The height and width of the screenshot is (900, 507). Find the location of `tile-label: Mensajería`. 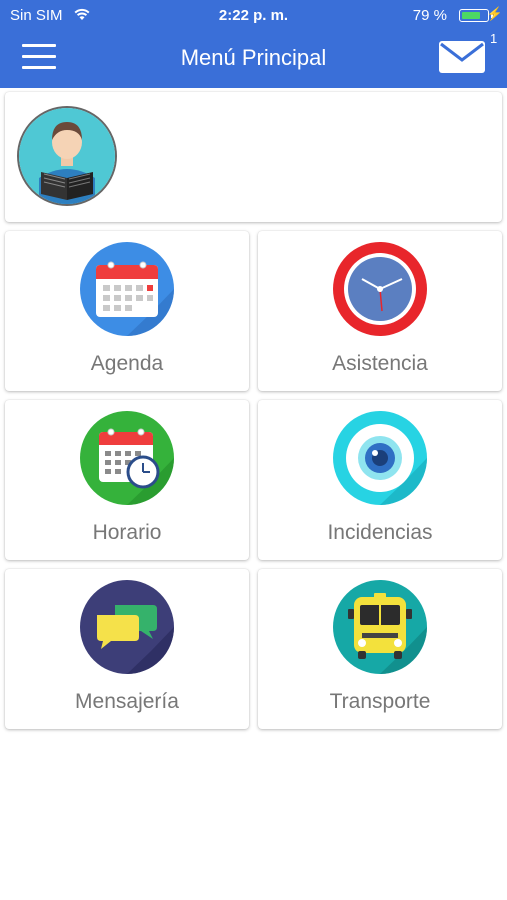

tile-label: Mensajería is located at coordinates (127, 701).